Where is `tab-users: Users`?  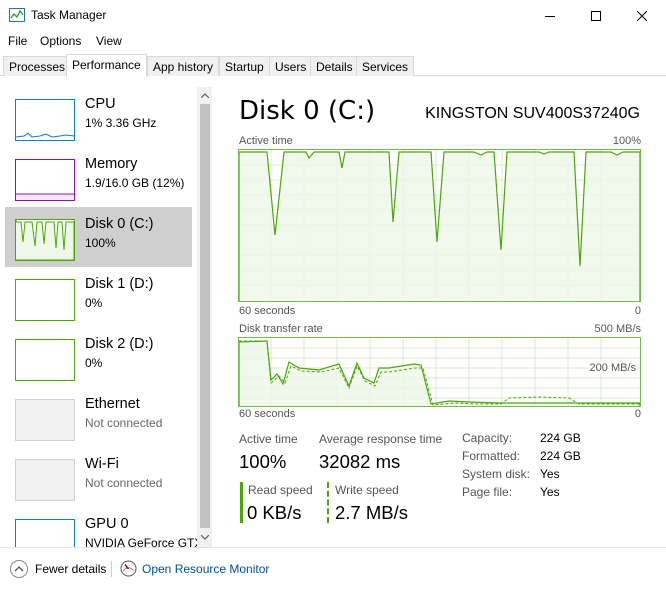 tab-users: Users is located at coordinates (291, 66).